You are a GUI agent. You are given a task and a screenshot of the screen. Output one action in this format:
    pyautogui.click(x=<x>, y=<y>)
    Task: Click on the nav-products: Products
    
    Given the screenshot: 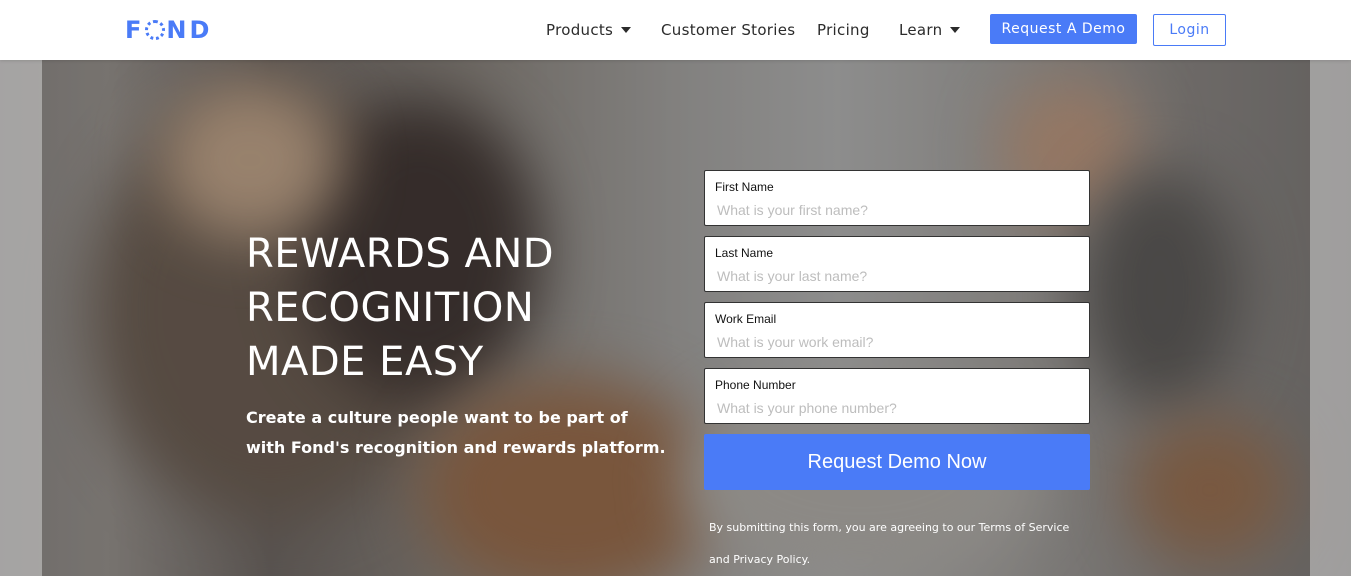 What is the action you would take?
    pyautogui.click(x=589, y=30)
    